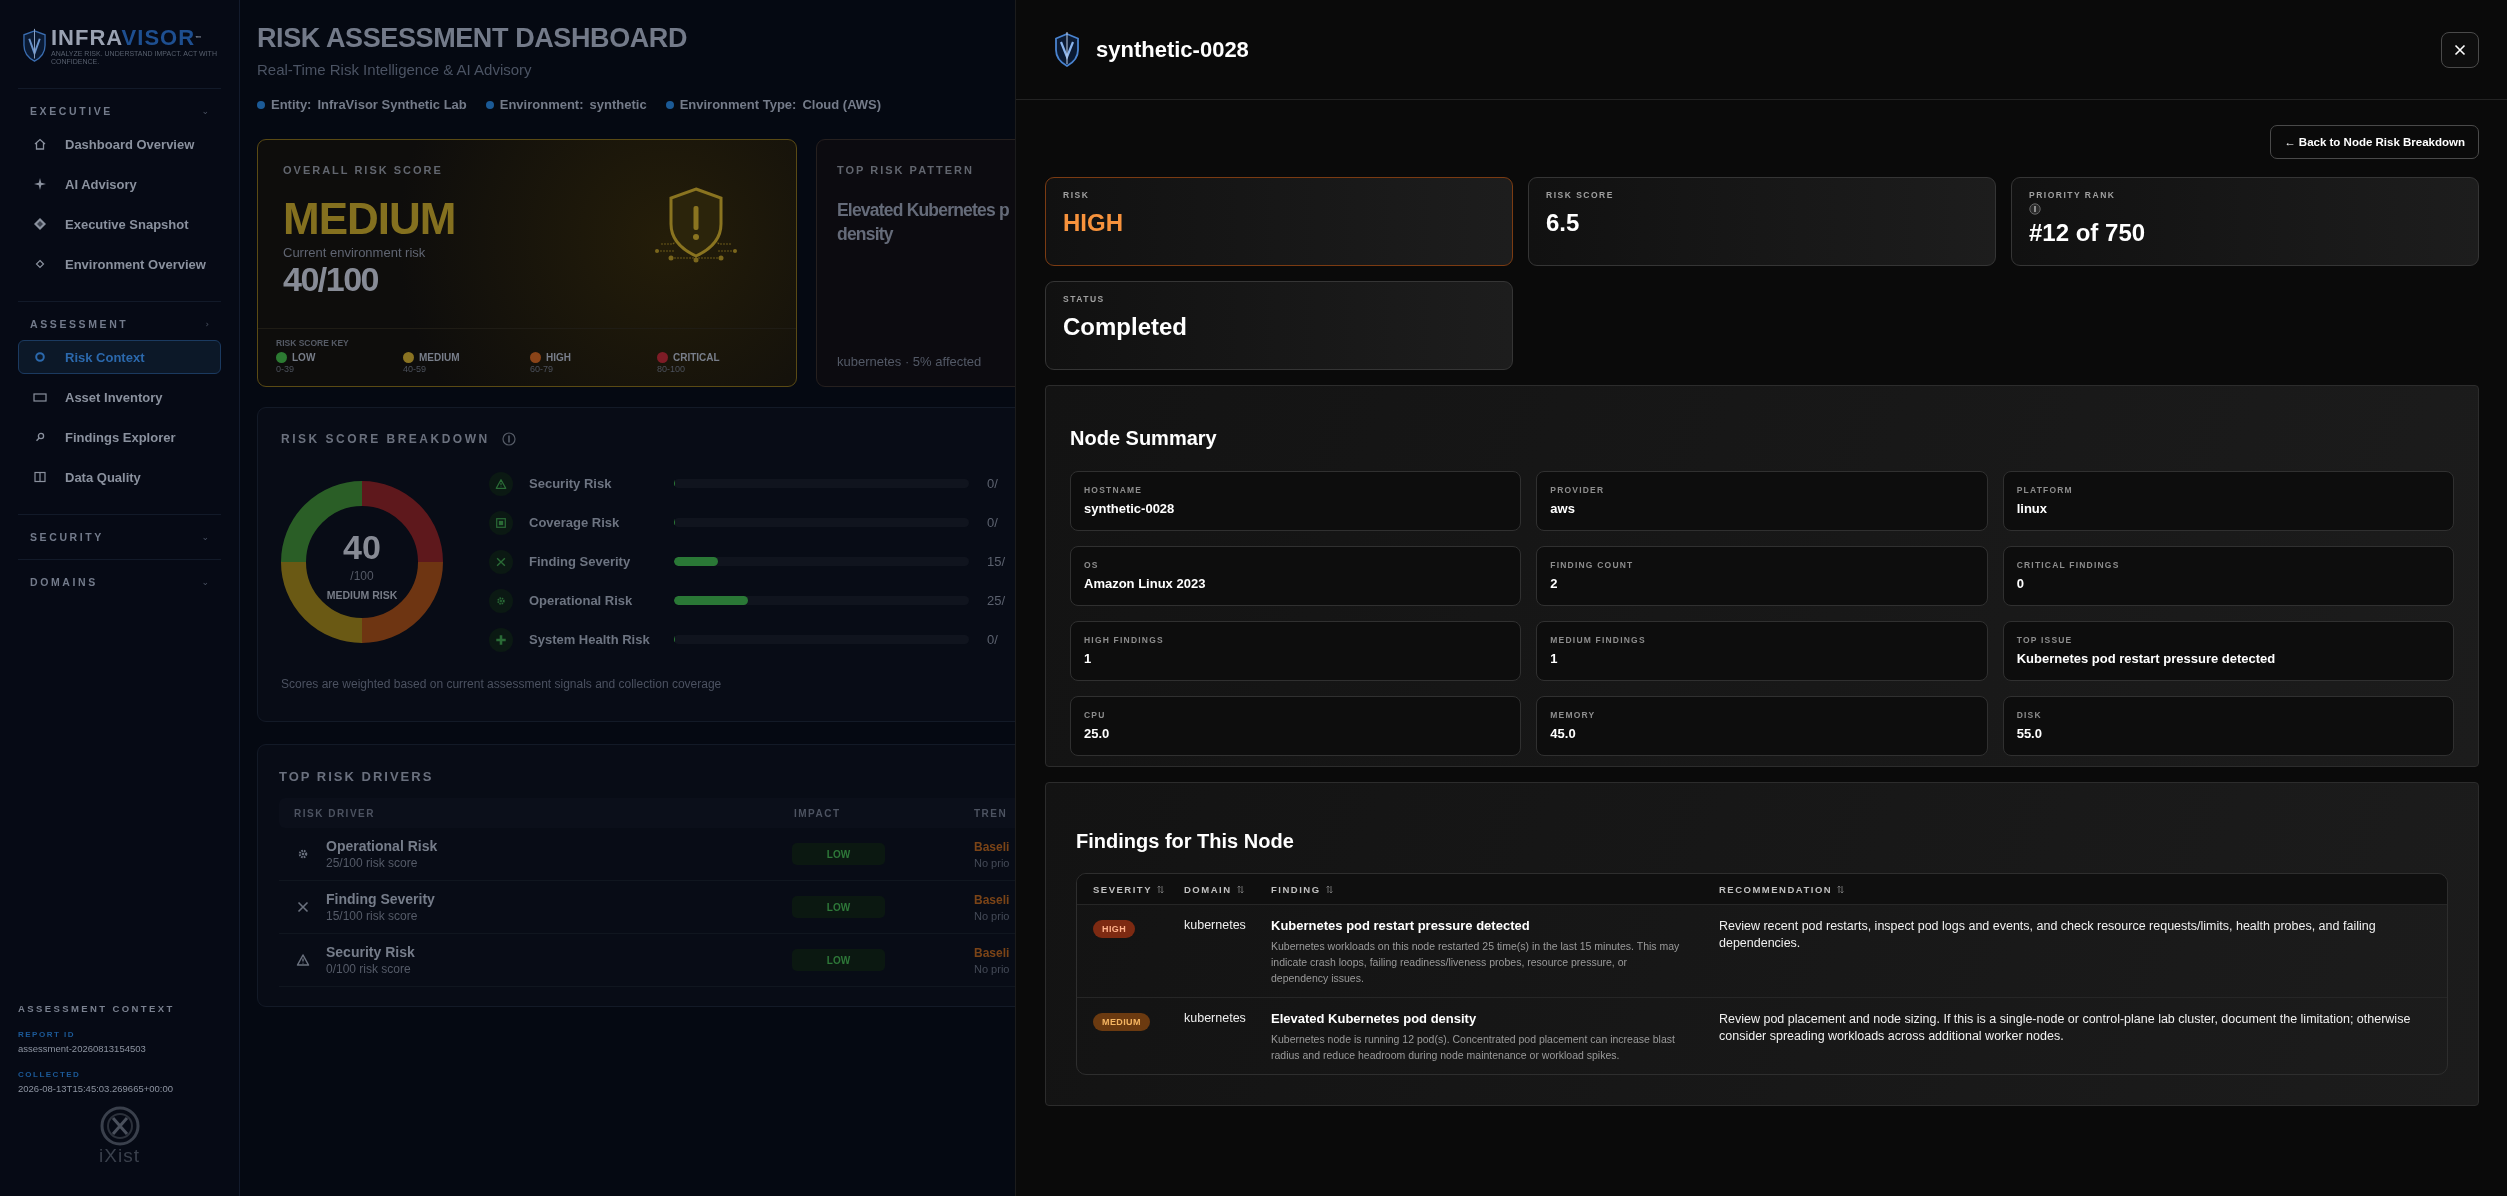 This screenshot has height=1196, width=2507. What do you see at coordinates (1095, 715) in the screenshot?
I see `field-label: CPU` at bounding box center [1095, 715].